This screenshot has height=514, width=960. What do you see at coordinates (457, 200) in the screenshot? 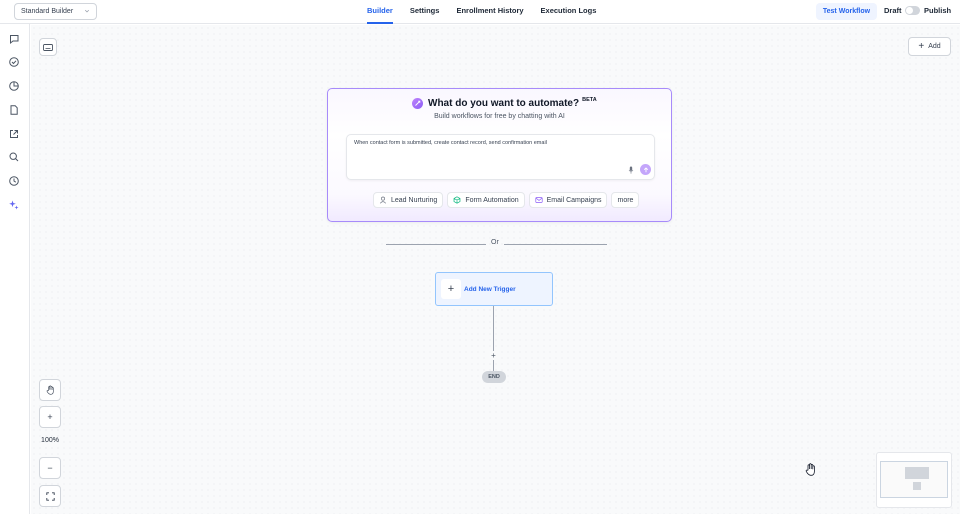
I see `cube-icon` at bounding box center [457, 200].